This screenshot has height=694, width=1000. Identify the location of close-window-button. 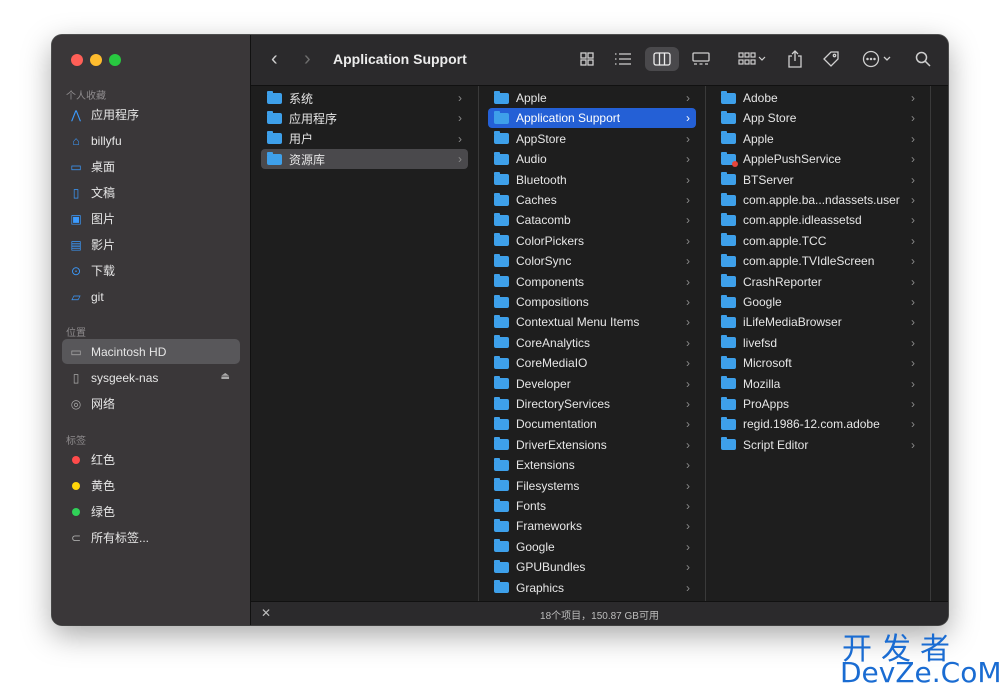
(77, 60).